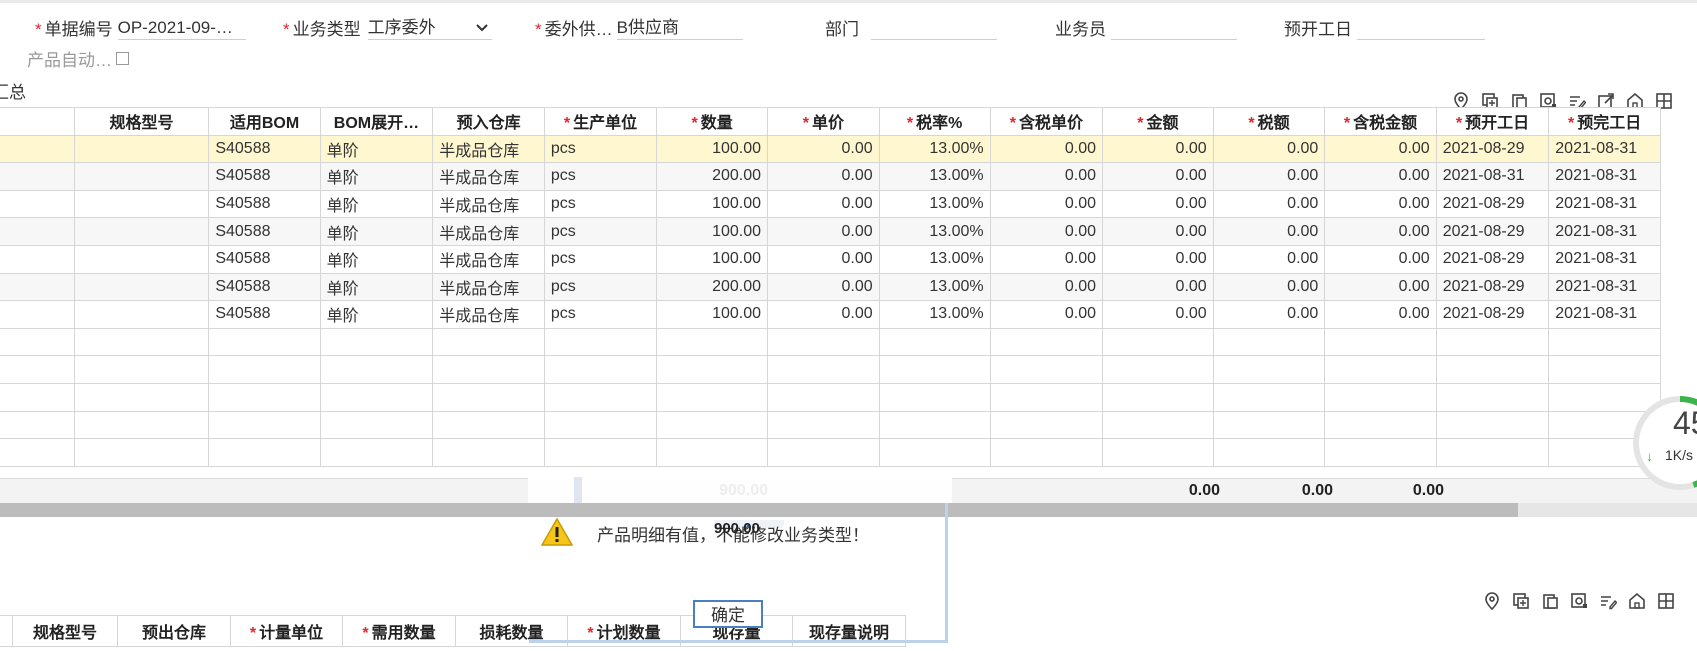 This screenshot has height=651, width=1697. Describe the element at coordinates (1550, 601) in the screenshot. I see `paste-icon` at that location.